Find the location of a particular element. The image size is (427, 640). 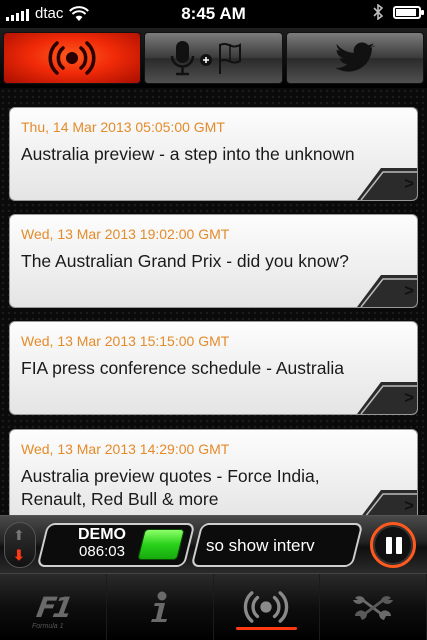

bluetooth-icon is located at coordinates (378, 12).